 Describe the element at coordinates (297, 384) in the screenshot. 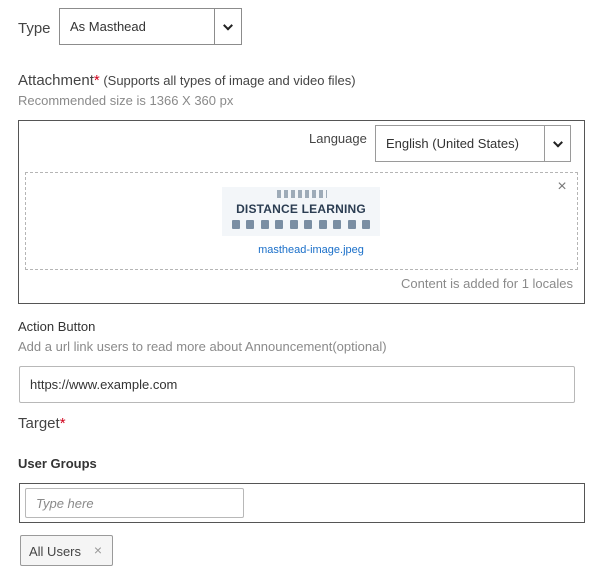

I see `action-url-input` at that location.